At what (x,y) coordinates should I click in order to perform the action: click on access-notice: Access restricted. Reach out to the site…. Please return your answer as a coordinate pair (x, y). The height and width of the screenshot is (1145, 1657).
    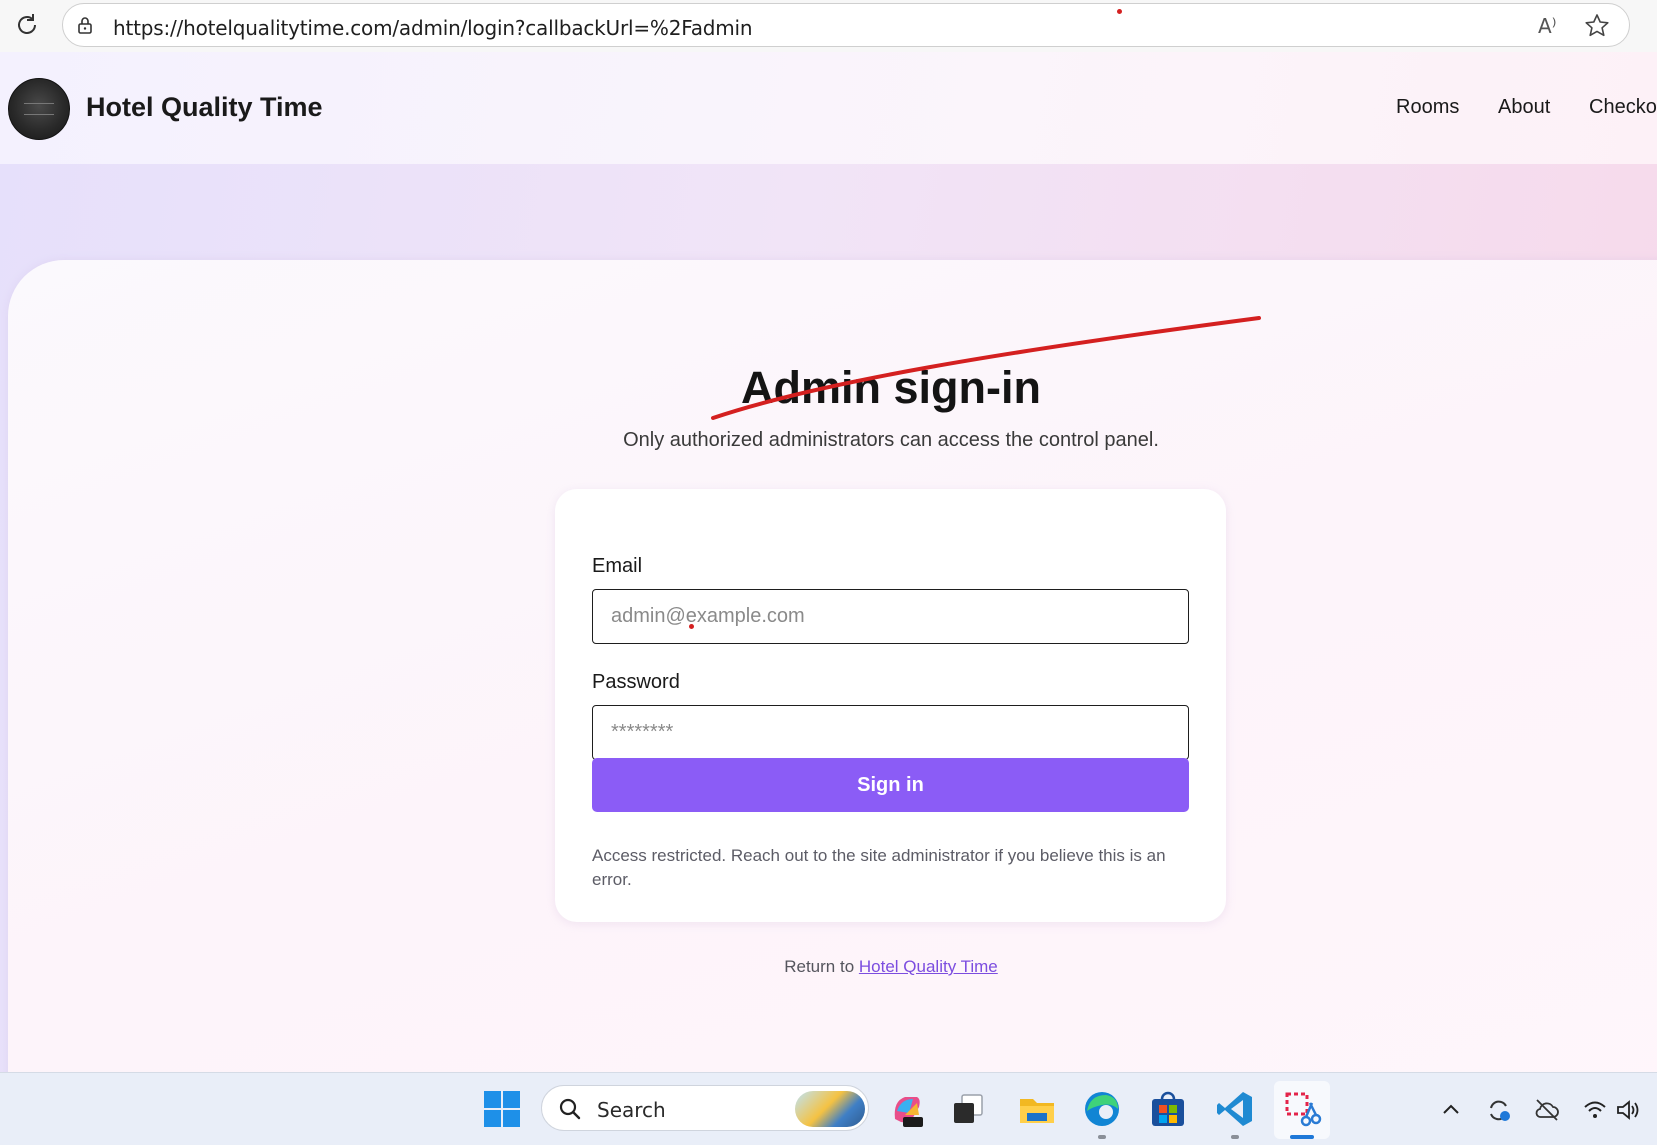
    Looking at the image, I should click on (879, 867).